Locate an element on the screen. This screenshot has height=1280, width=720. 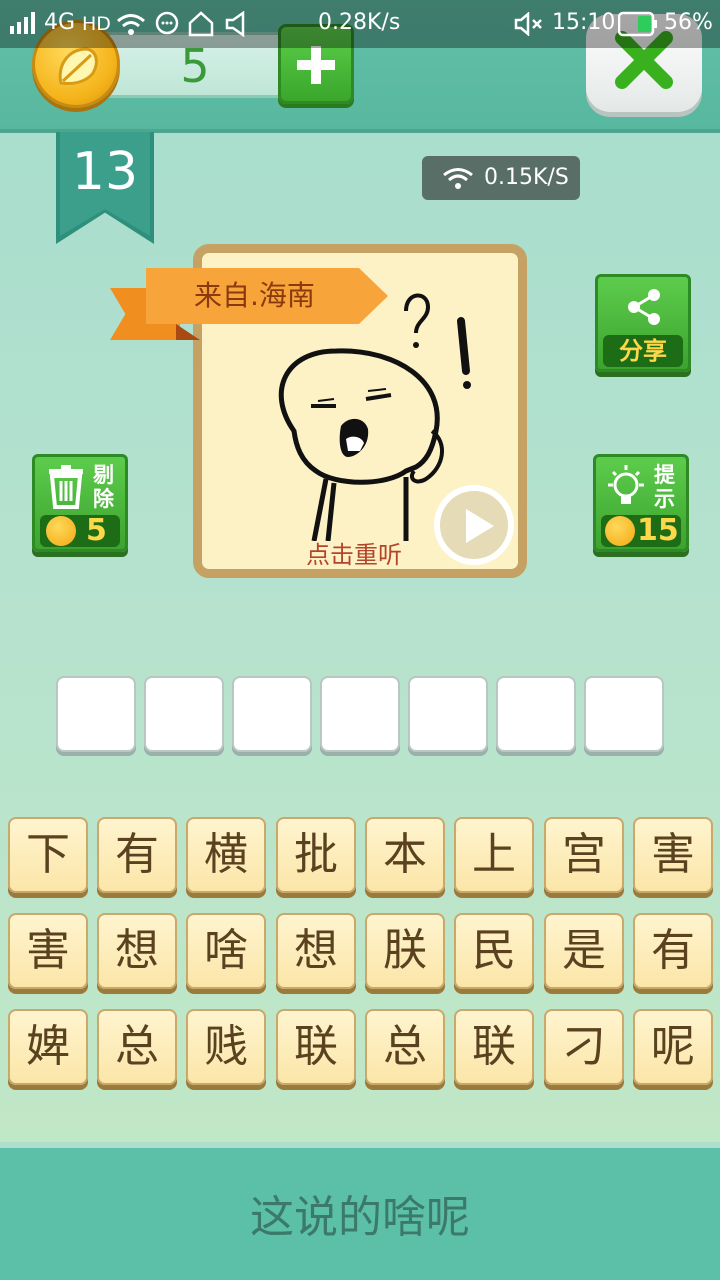
char-tile: 批 is located at coordinates (316, 855).